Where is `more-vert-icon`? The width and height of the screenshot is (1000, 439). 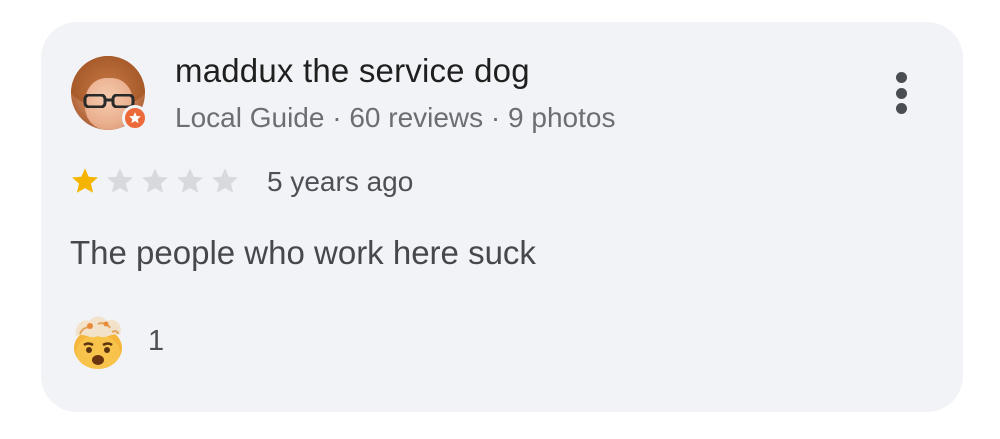
more-vert-icon is located at coordinates (901, 77).